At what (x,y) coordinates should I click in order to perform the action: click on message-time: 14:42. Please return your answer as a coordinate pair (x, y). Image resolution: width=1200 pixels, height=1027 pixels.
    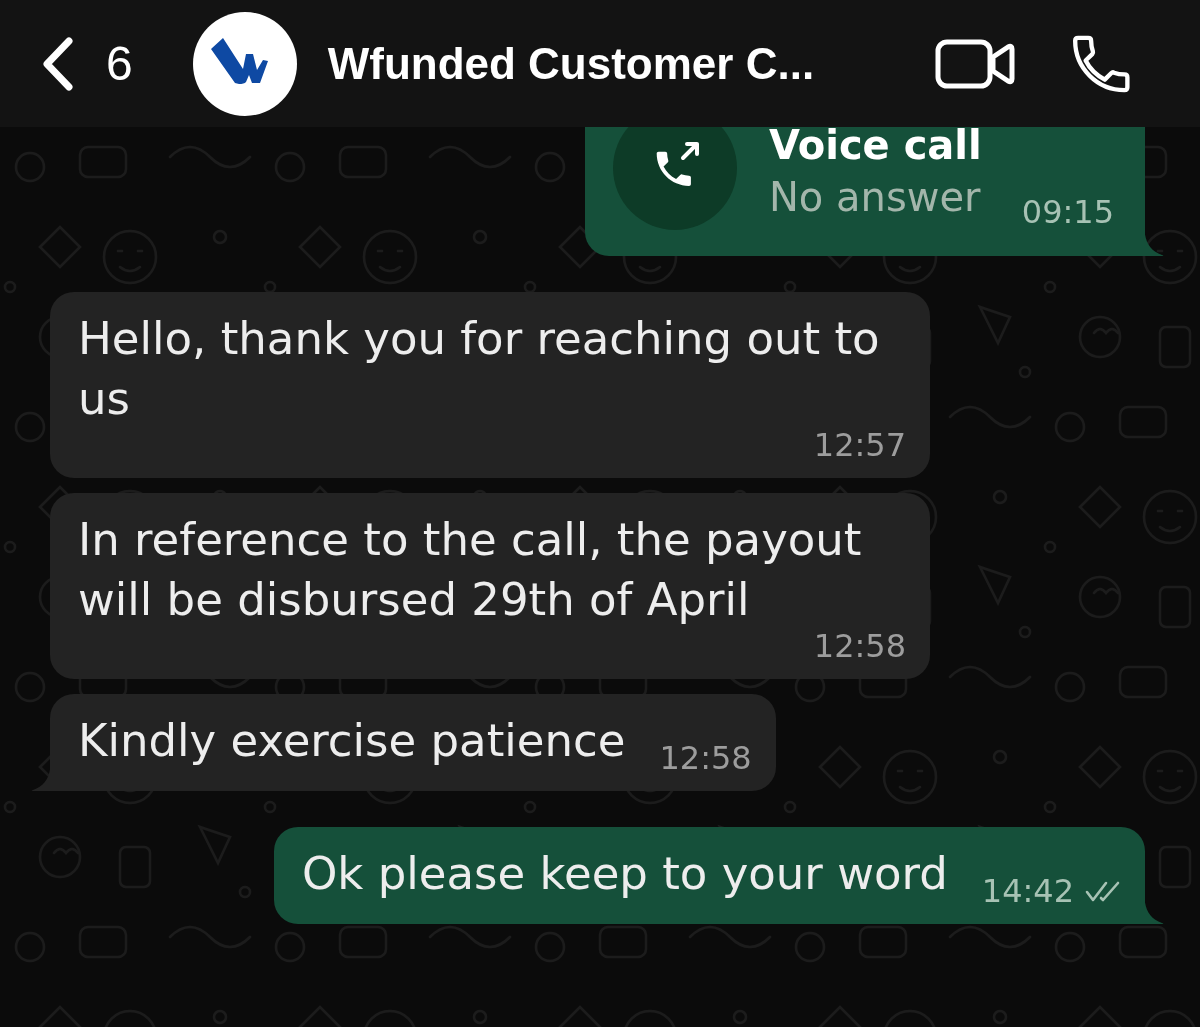
    Looking at the image, I should click on (1027, 891).